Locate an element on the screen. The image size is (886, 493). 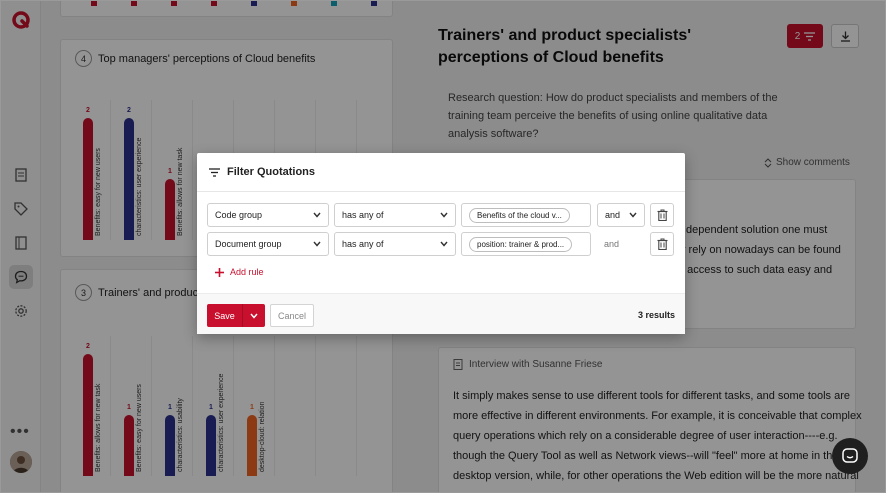
rule-field-select: Document group is located at coordinates (268, 244).